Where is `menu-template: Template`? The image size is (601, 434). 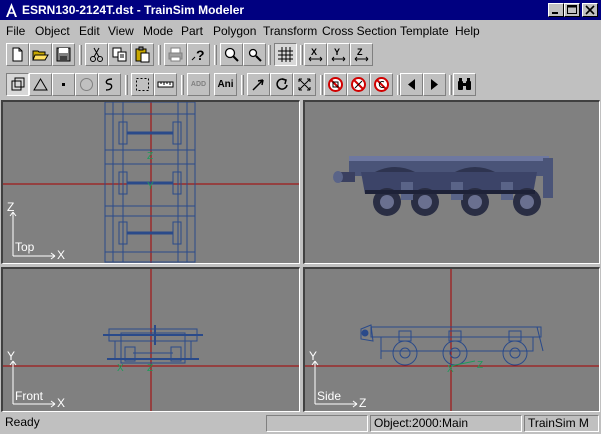
menu-template: Template is located at coordinates (424, 31).